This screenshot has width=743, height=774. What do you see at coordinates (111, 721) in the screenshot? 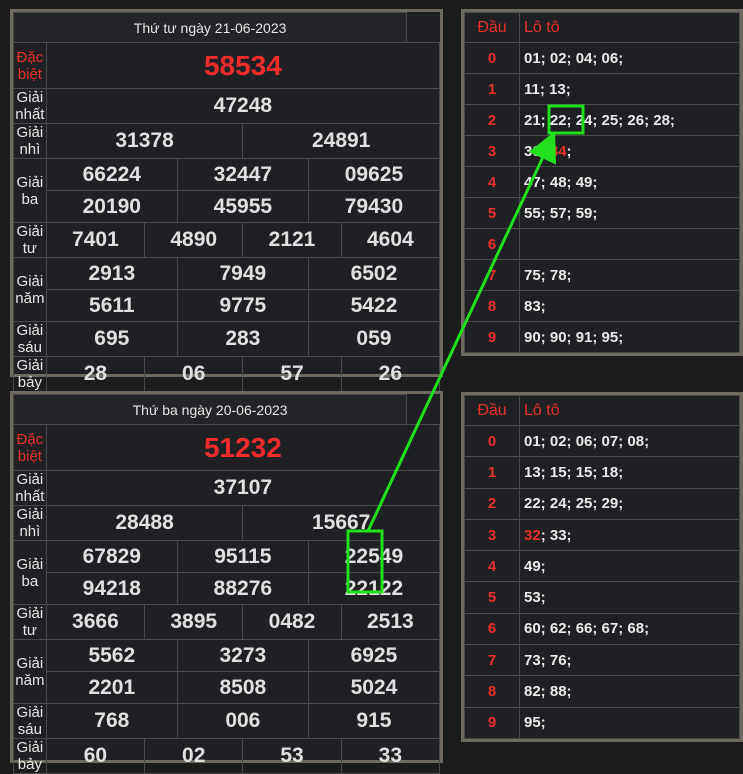
I see `prize-number: 768` at bounding box center [111, 721].